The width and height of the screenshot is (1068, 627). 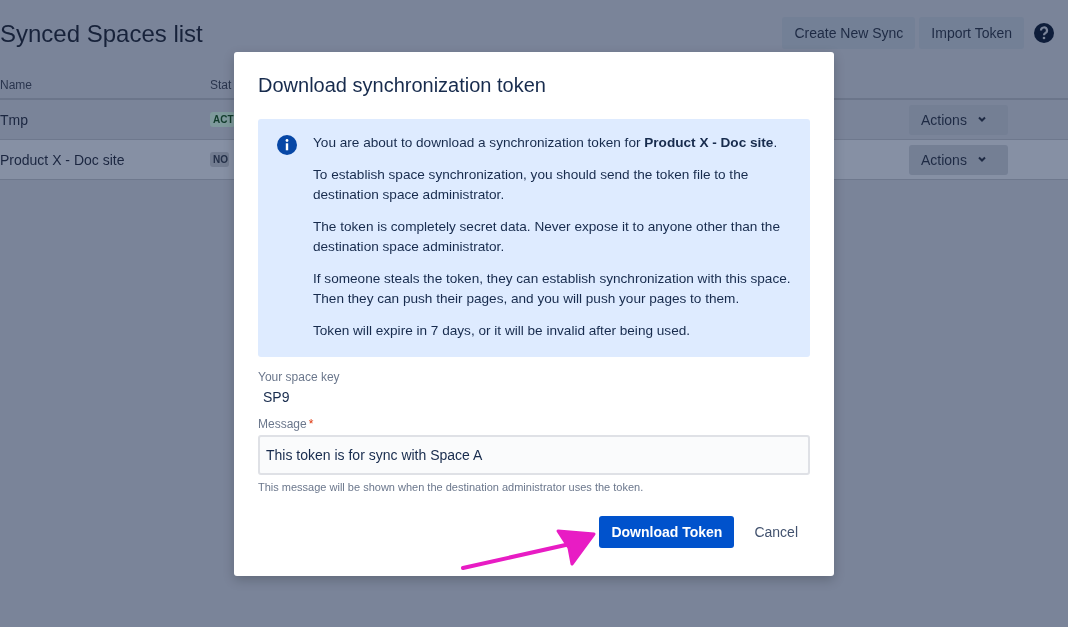 I want to click on field-label: Message, so click(x=282, y=424).